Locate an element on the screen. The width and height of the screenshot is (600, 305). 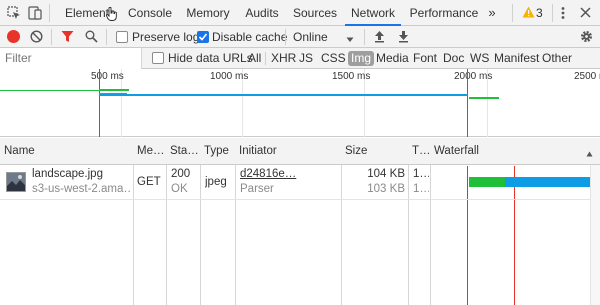
request-method: GET is located at coordinates (149, 182).